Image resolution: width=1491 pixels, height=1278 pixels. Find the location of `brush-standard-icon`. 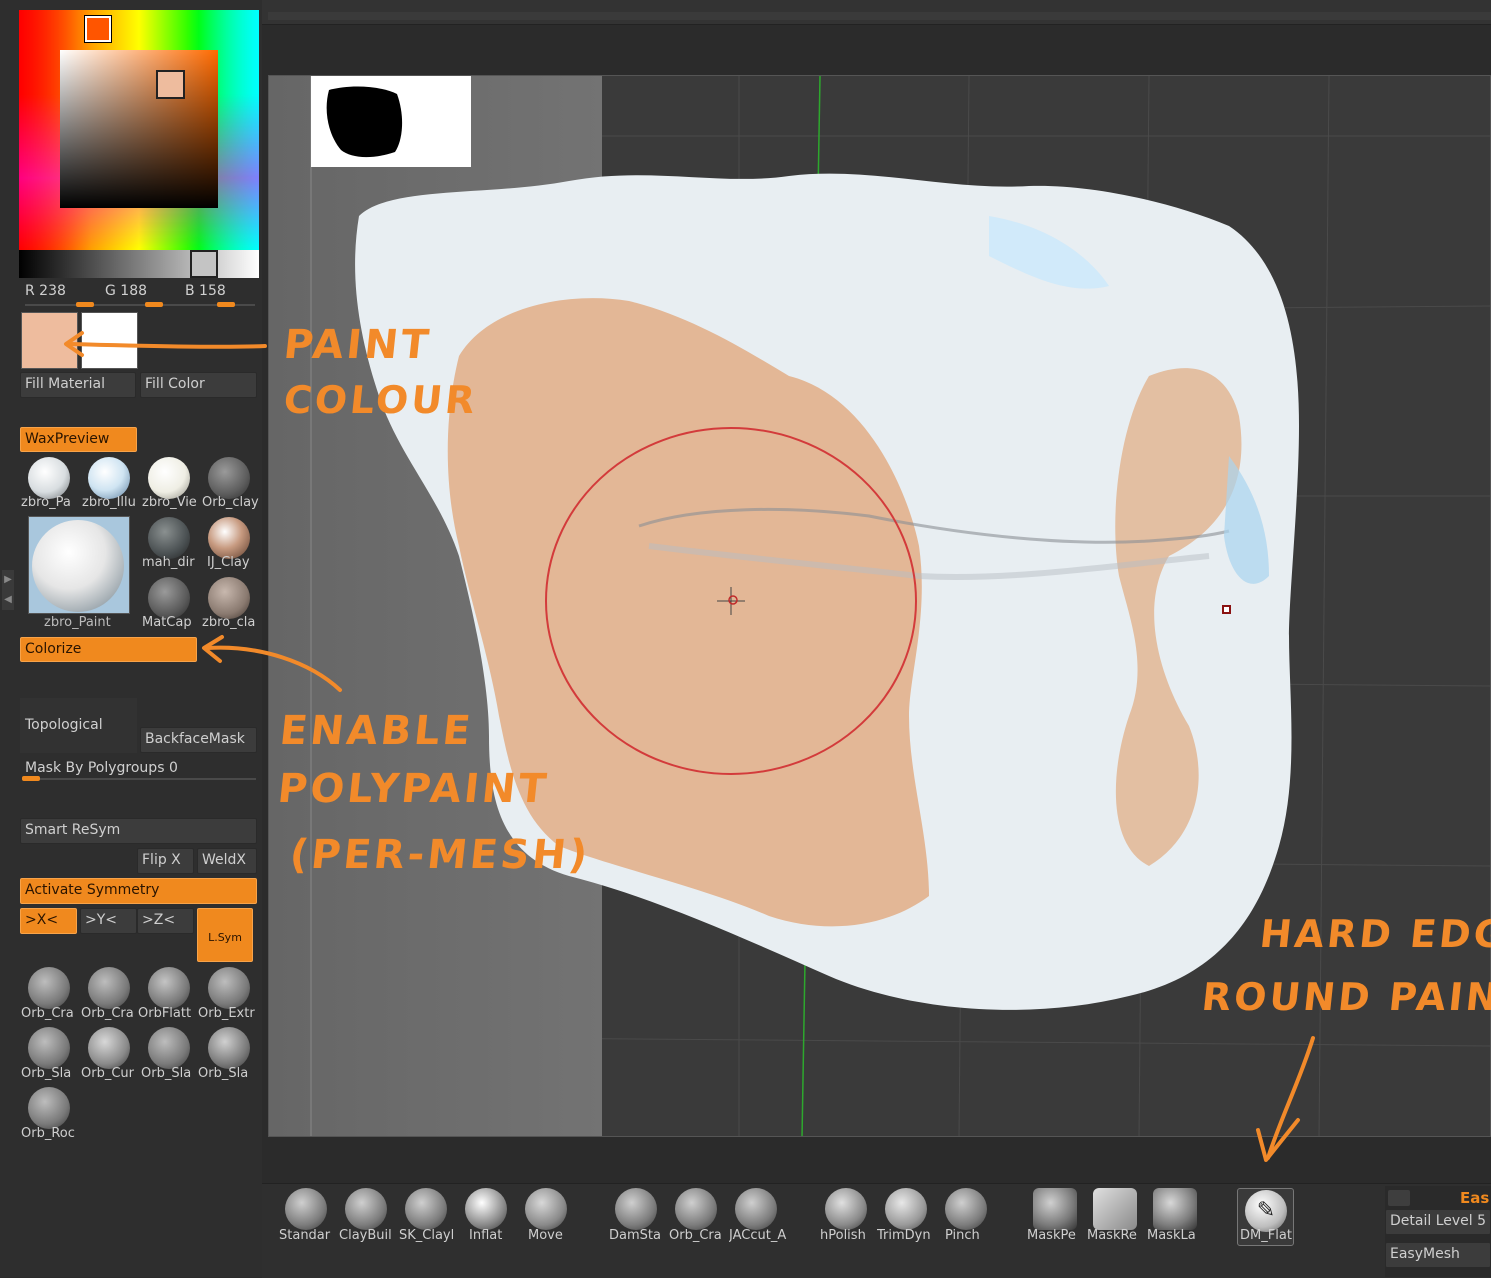

brush-standard-icon is located at coordinates (306, 1209).